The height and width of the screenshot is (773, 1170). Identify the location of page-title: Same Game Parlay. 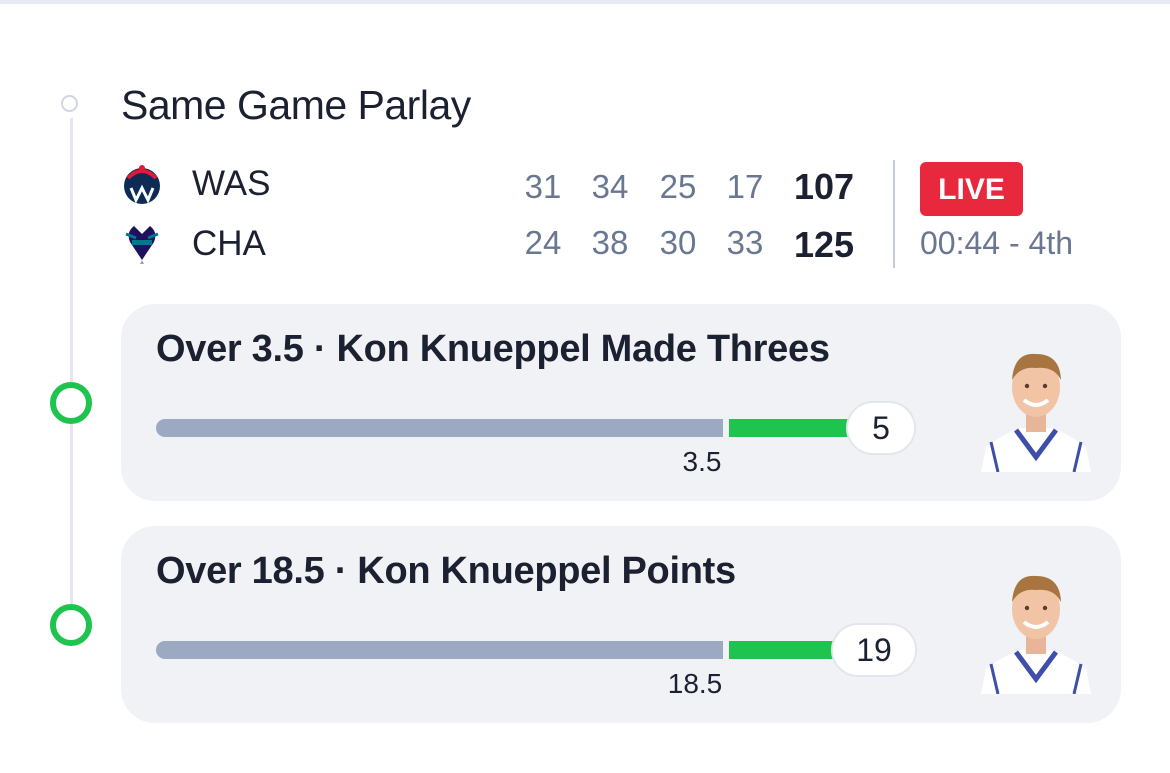
(296, 105).